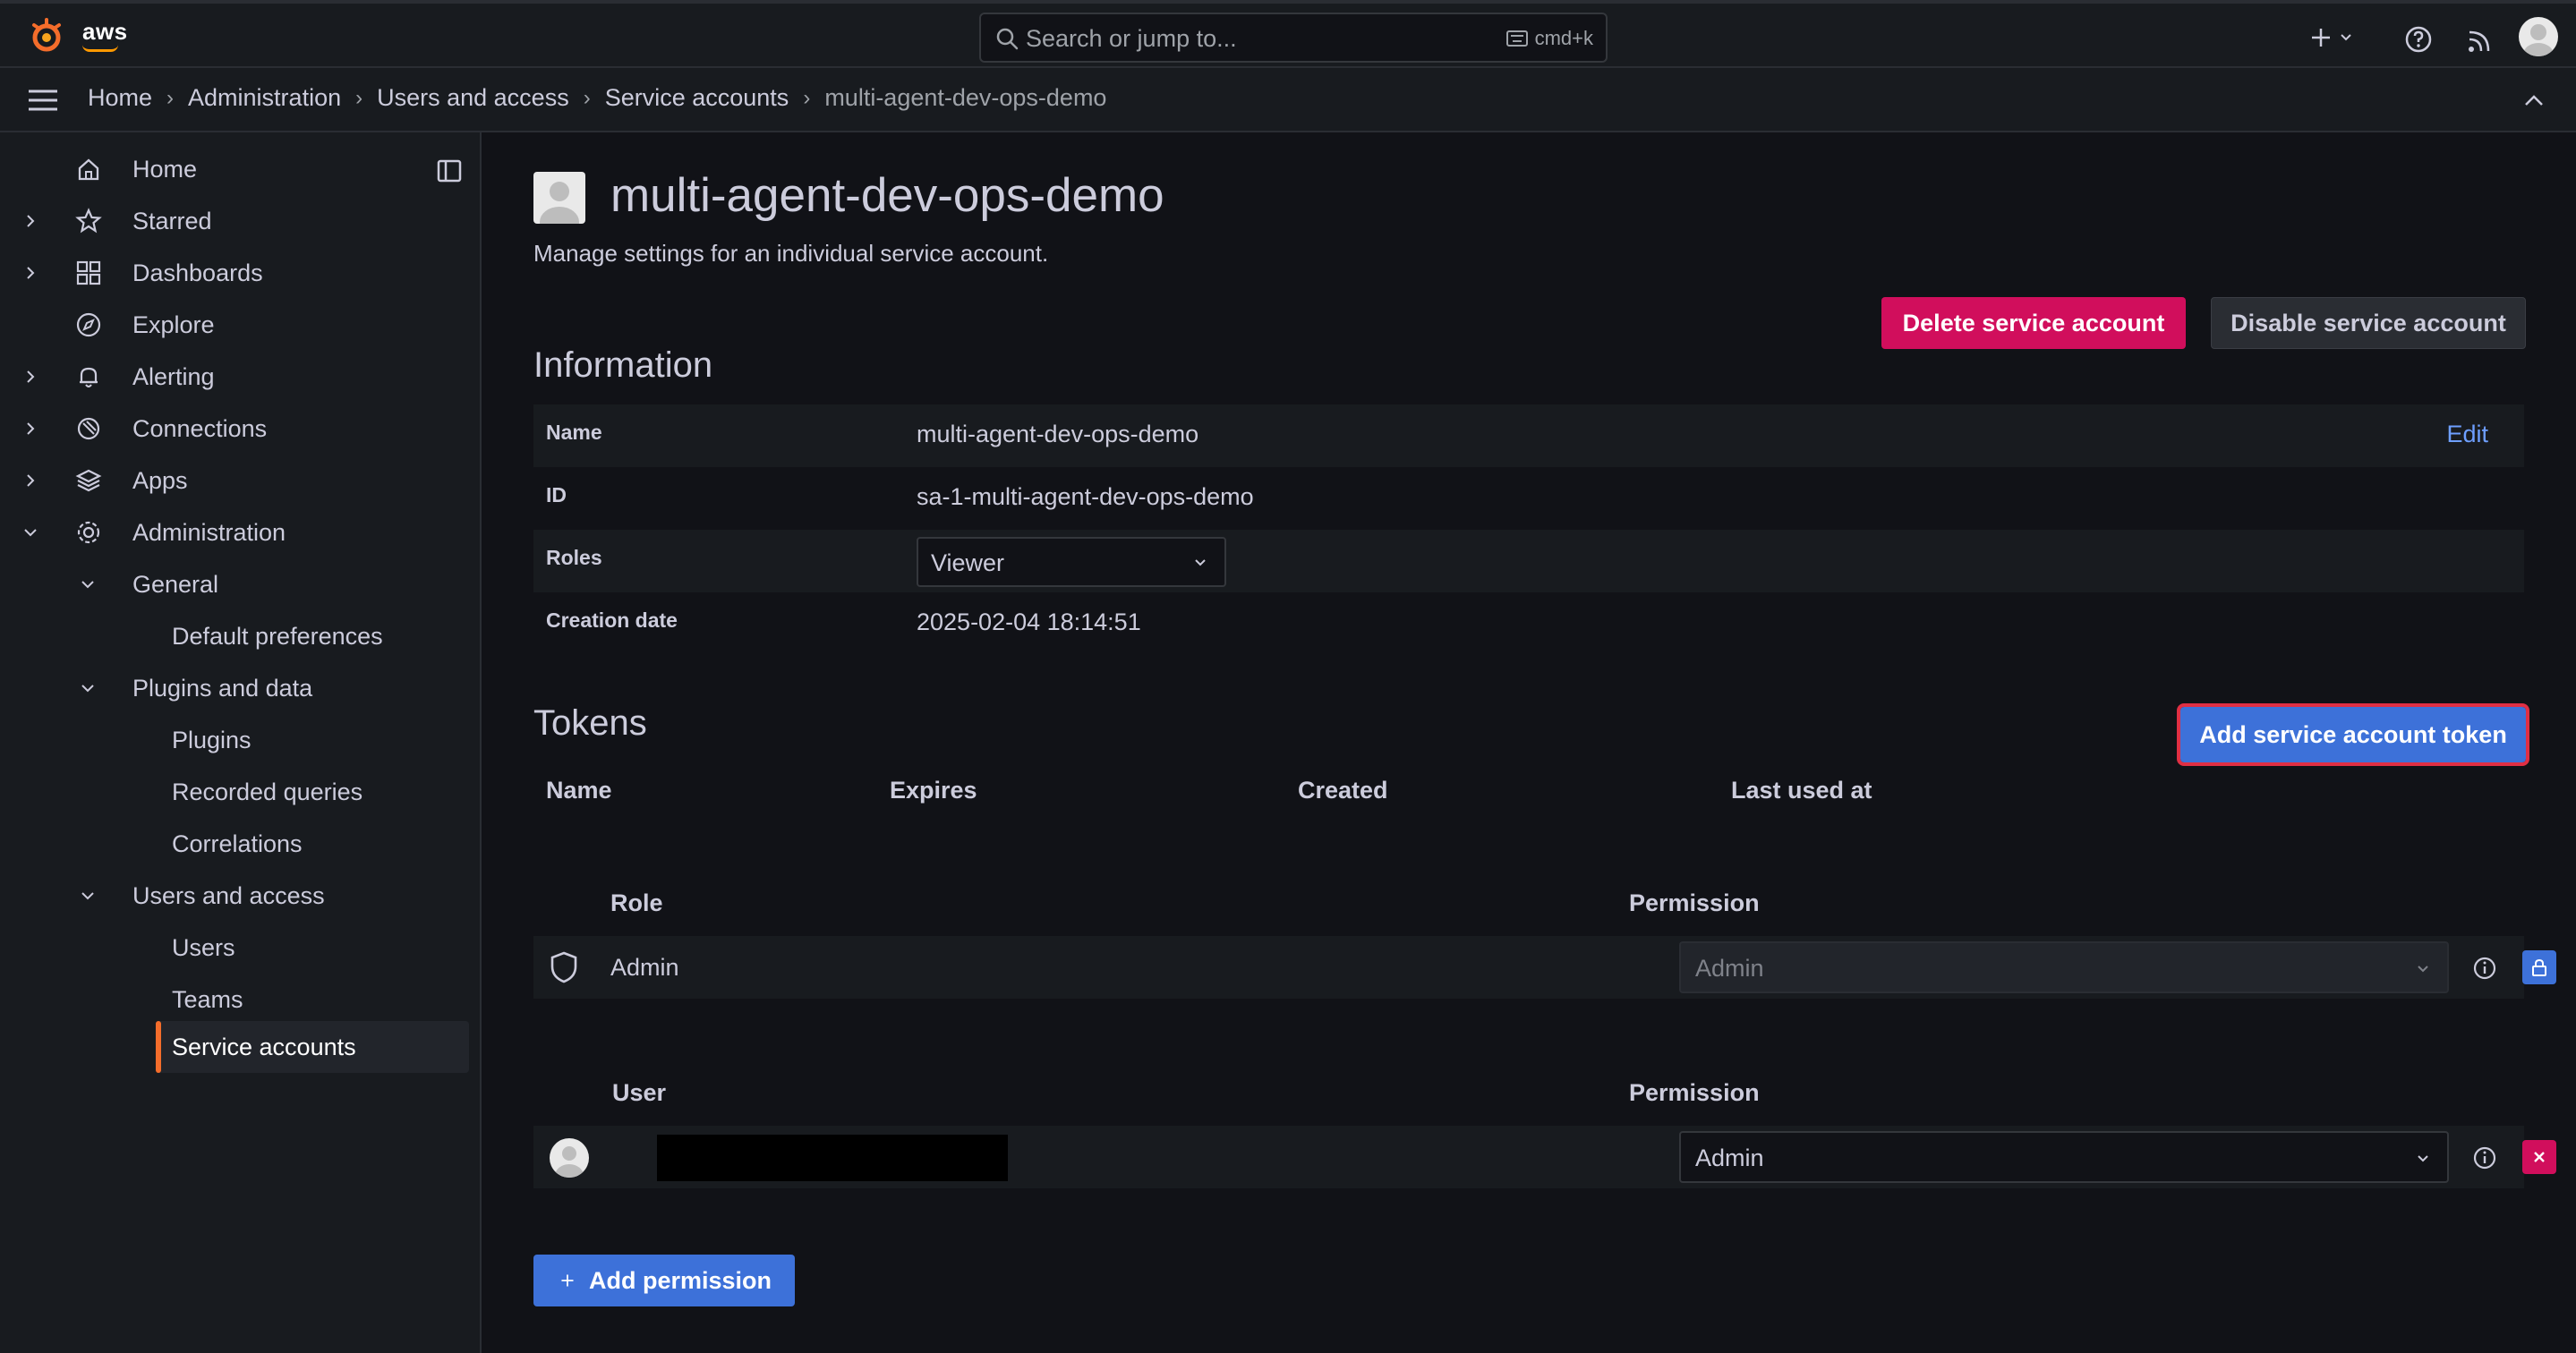 The width and height of the screenshot is (2576, 1353). Describe the element at coordinates (2467, 434) in the screenshot. I see `edit-name-button: Edit` at that location.